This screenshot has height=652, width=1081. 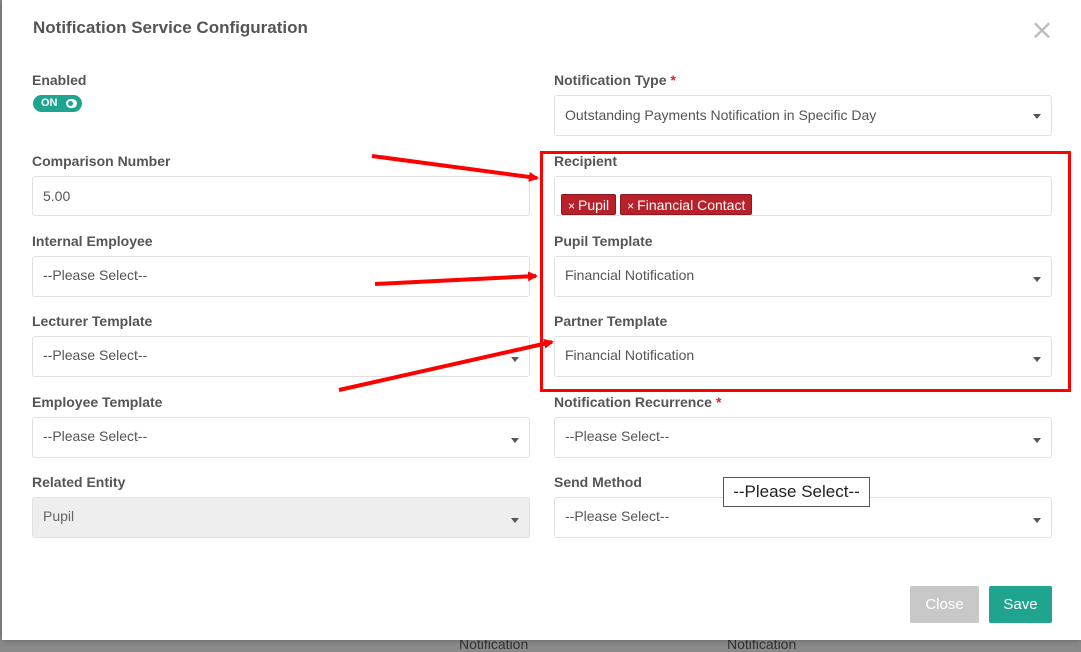 I want to click on recipient-tags: × Pupil × Financial Contact, so click(x=658, y=200).